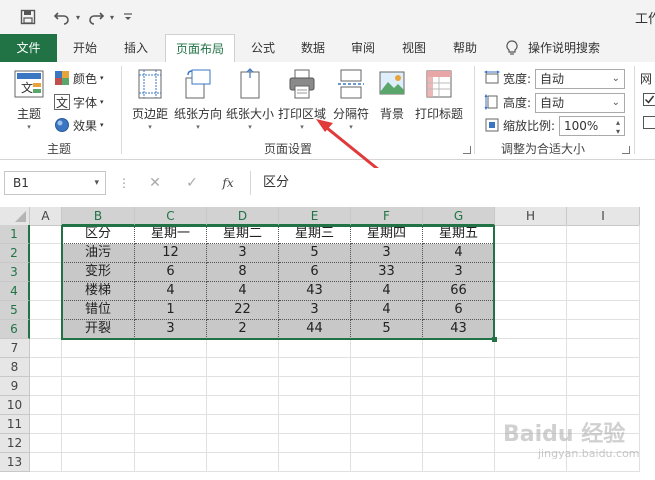  I want to click on enter-icon: ✓, so click(192, 183).